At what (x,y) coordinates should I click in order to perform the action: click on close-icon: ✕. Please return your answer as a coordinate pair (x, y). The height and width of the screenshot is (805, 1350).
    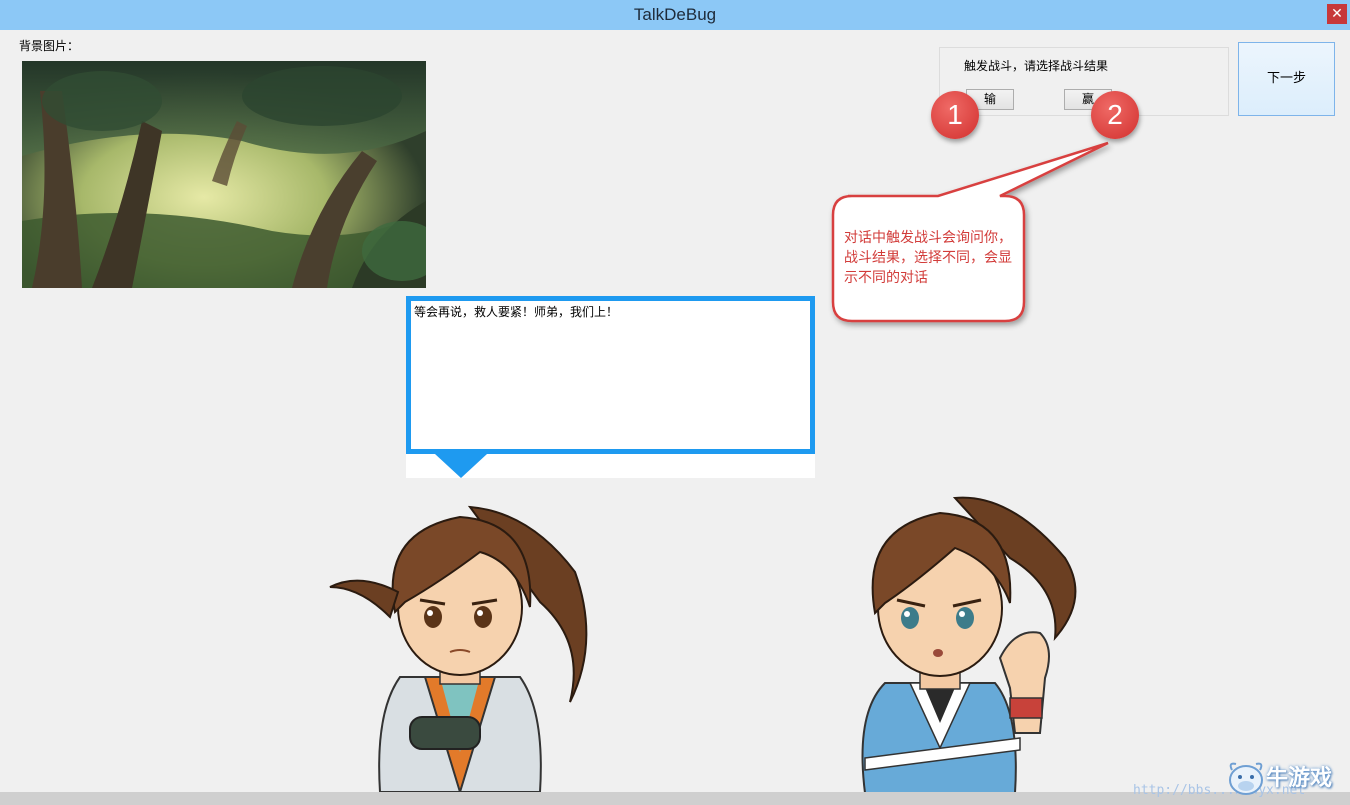
    Looking at the image, I should click on (1337, 14).